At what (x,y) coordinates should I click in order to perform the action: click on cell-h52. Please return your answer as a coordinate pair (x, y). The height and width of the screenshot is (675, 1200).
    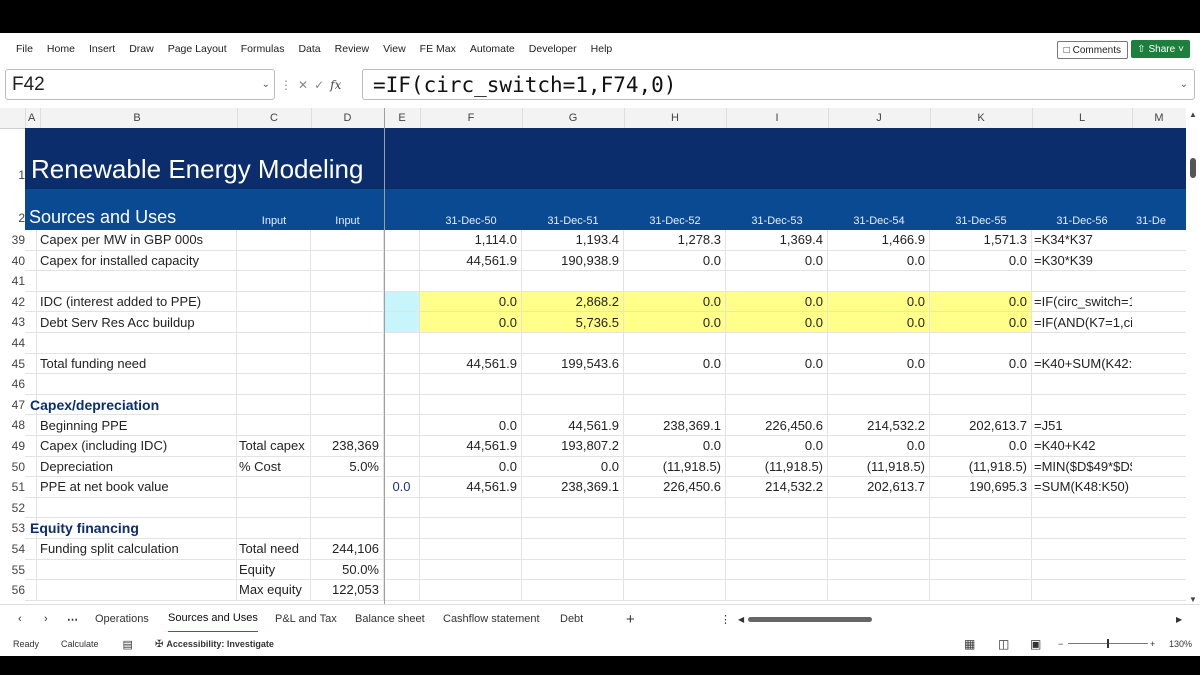
    Looking at the image, I should click on (675, 508).